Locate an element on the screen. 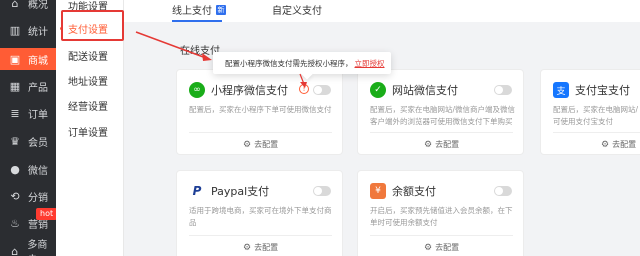 The image size is (640, 256). sidebar-item-stats: ▥ 统计 is located at coordinates (28, 30).